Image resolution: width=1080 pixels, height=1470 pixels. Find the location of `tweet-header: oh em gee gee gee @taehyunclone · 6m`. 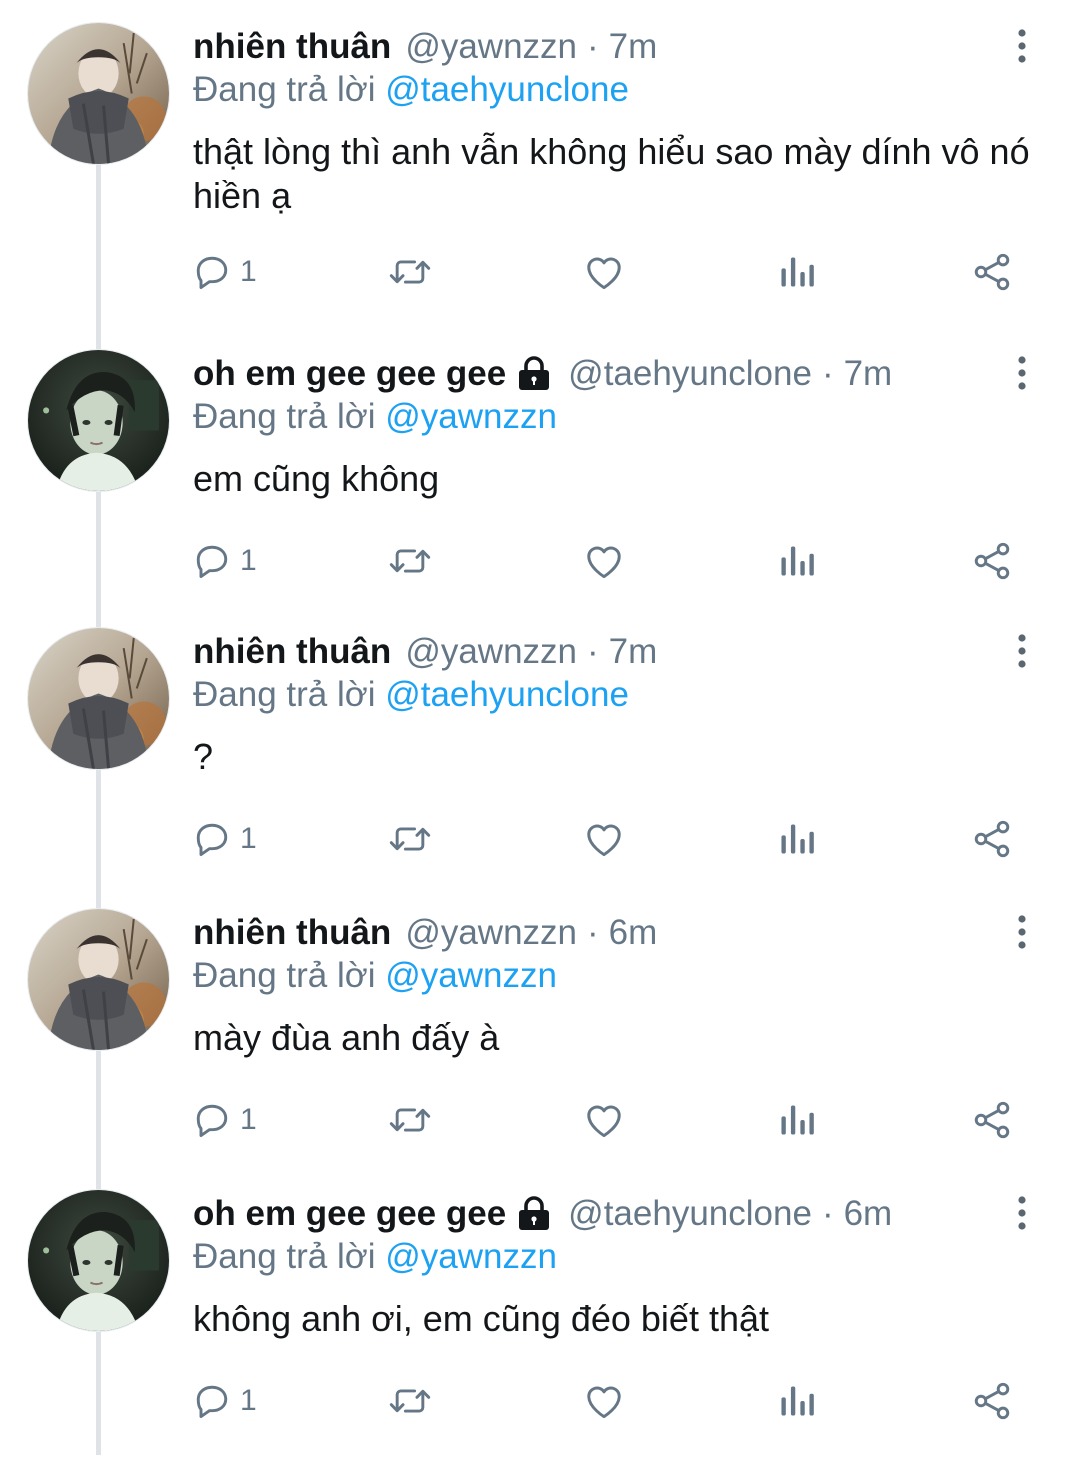

tweet-header: oh em gee gee gee @taehyunclone · 6m is located at coordinates (542, 1214).